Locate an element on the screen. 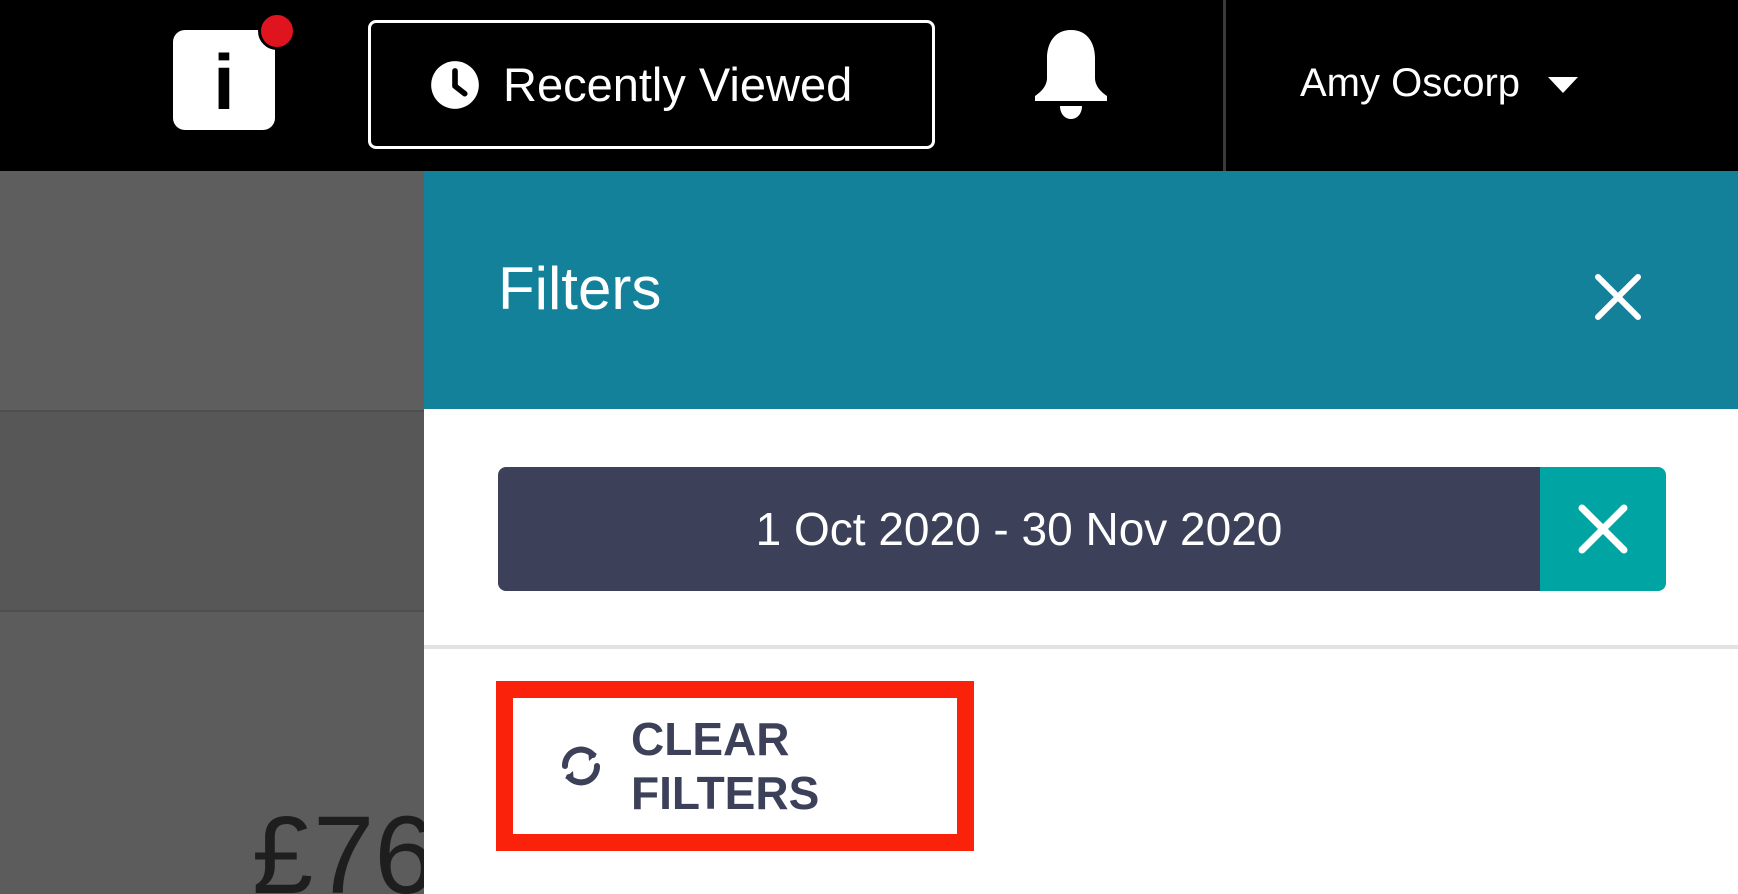 The image size is (1738, 894). topbar-divider is located at coordinates (1224, 85).